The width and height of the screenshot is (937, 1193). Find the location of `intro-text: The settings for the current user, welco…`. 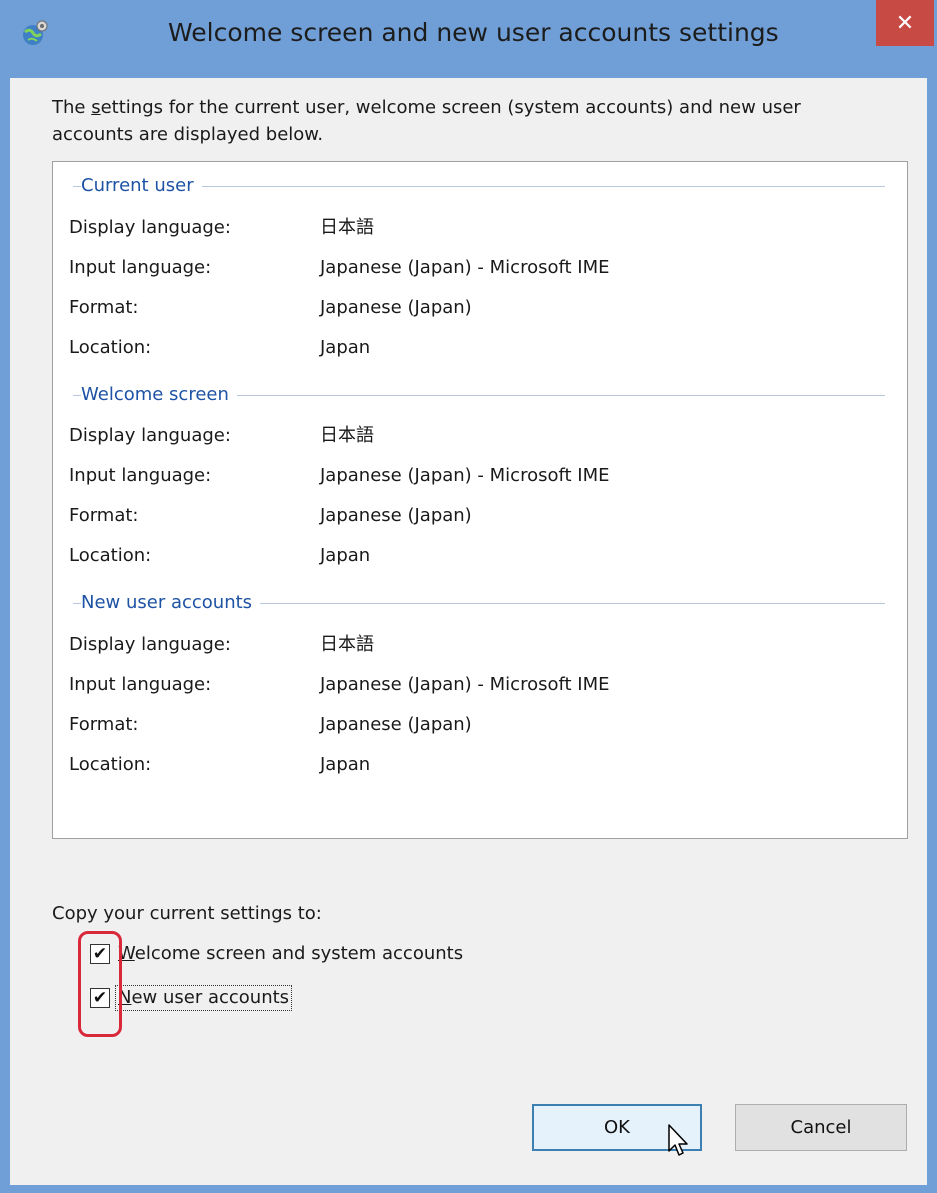

intro-text: The settings for the current user, welco… is located at coordinates (426, 121).